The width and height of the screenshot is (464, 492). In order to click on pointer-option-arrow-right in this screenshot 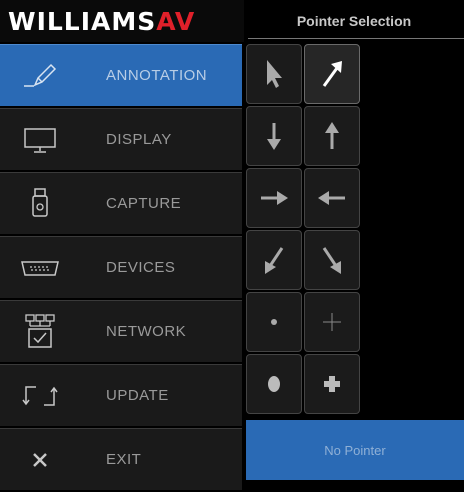, I will do `click(274, 198)`.